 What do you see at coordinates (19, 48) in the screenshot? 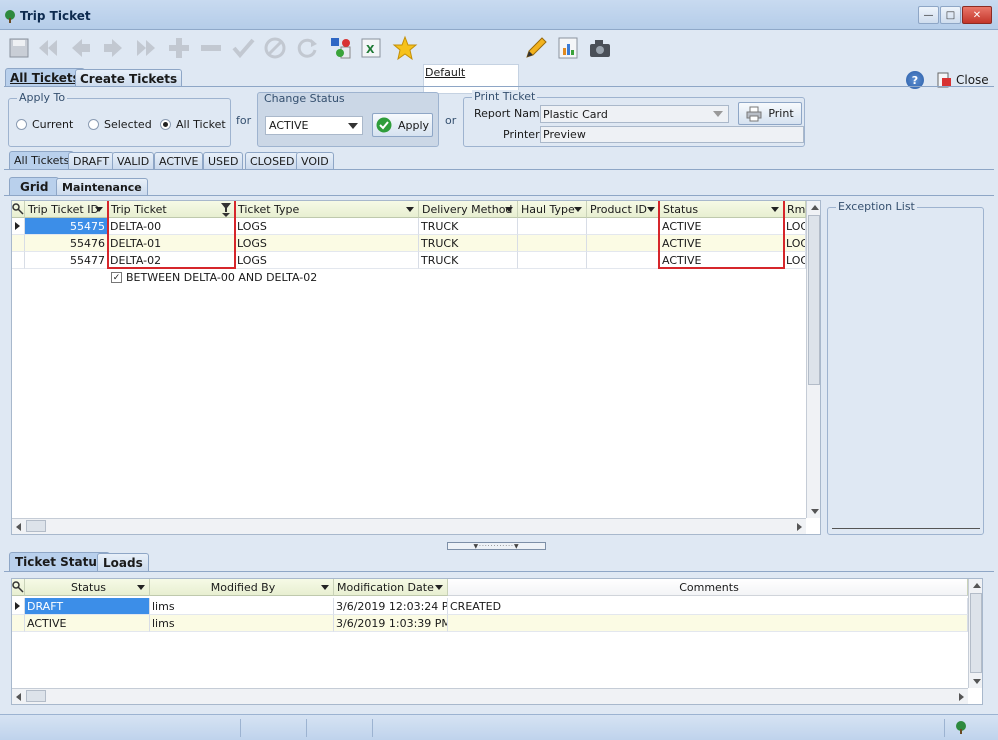
I see `save-button` at bounding box center [19, 48].